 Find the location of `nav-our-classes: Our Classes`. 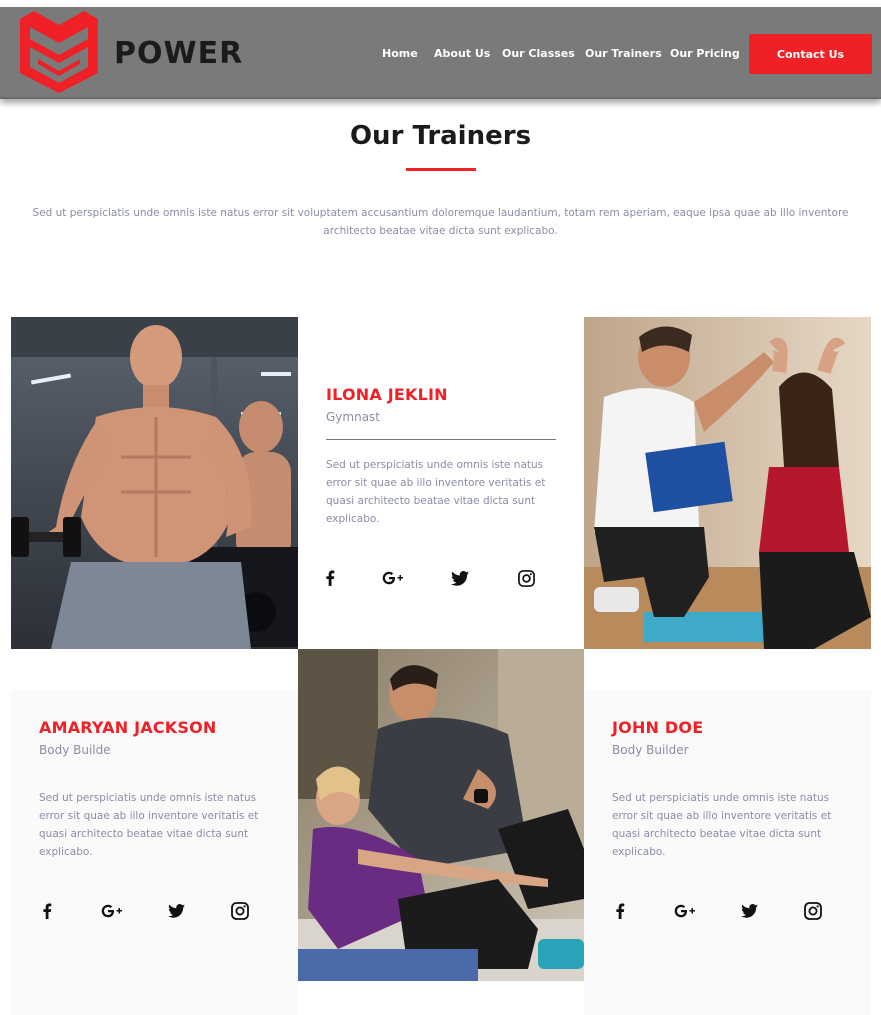

nav-our-classes: Our Classes is located at coordinates (538, 53).